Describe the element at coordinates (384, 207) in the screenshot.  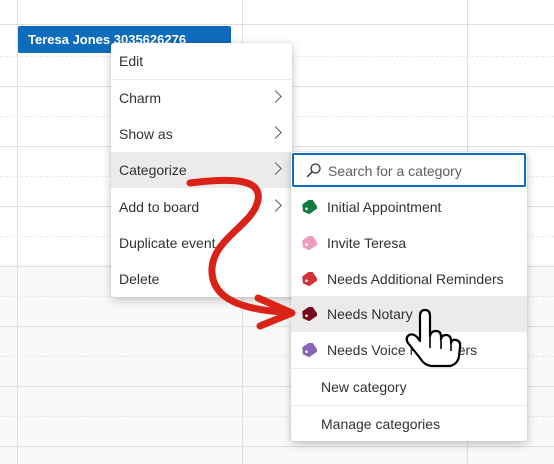
I see `category-label: Initial Appointment` at that location.